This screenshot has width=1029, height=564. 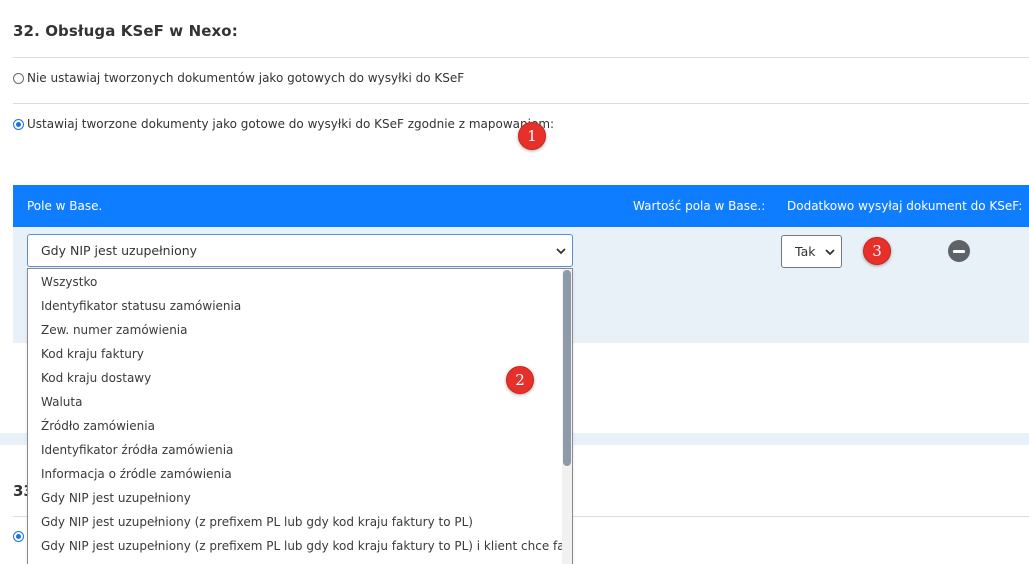 I want to click on dropdown-option: Waluta, so click(x=295, y=402).